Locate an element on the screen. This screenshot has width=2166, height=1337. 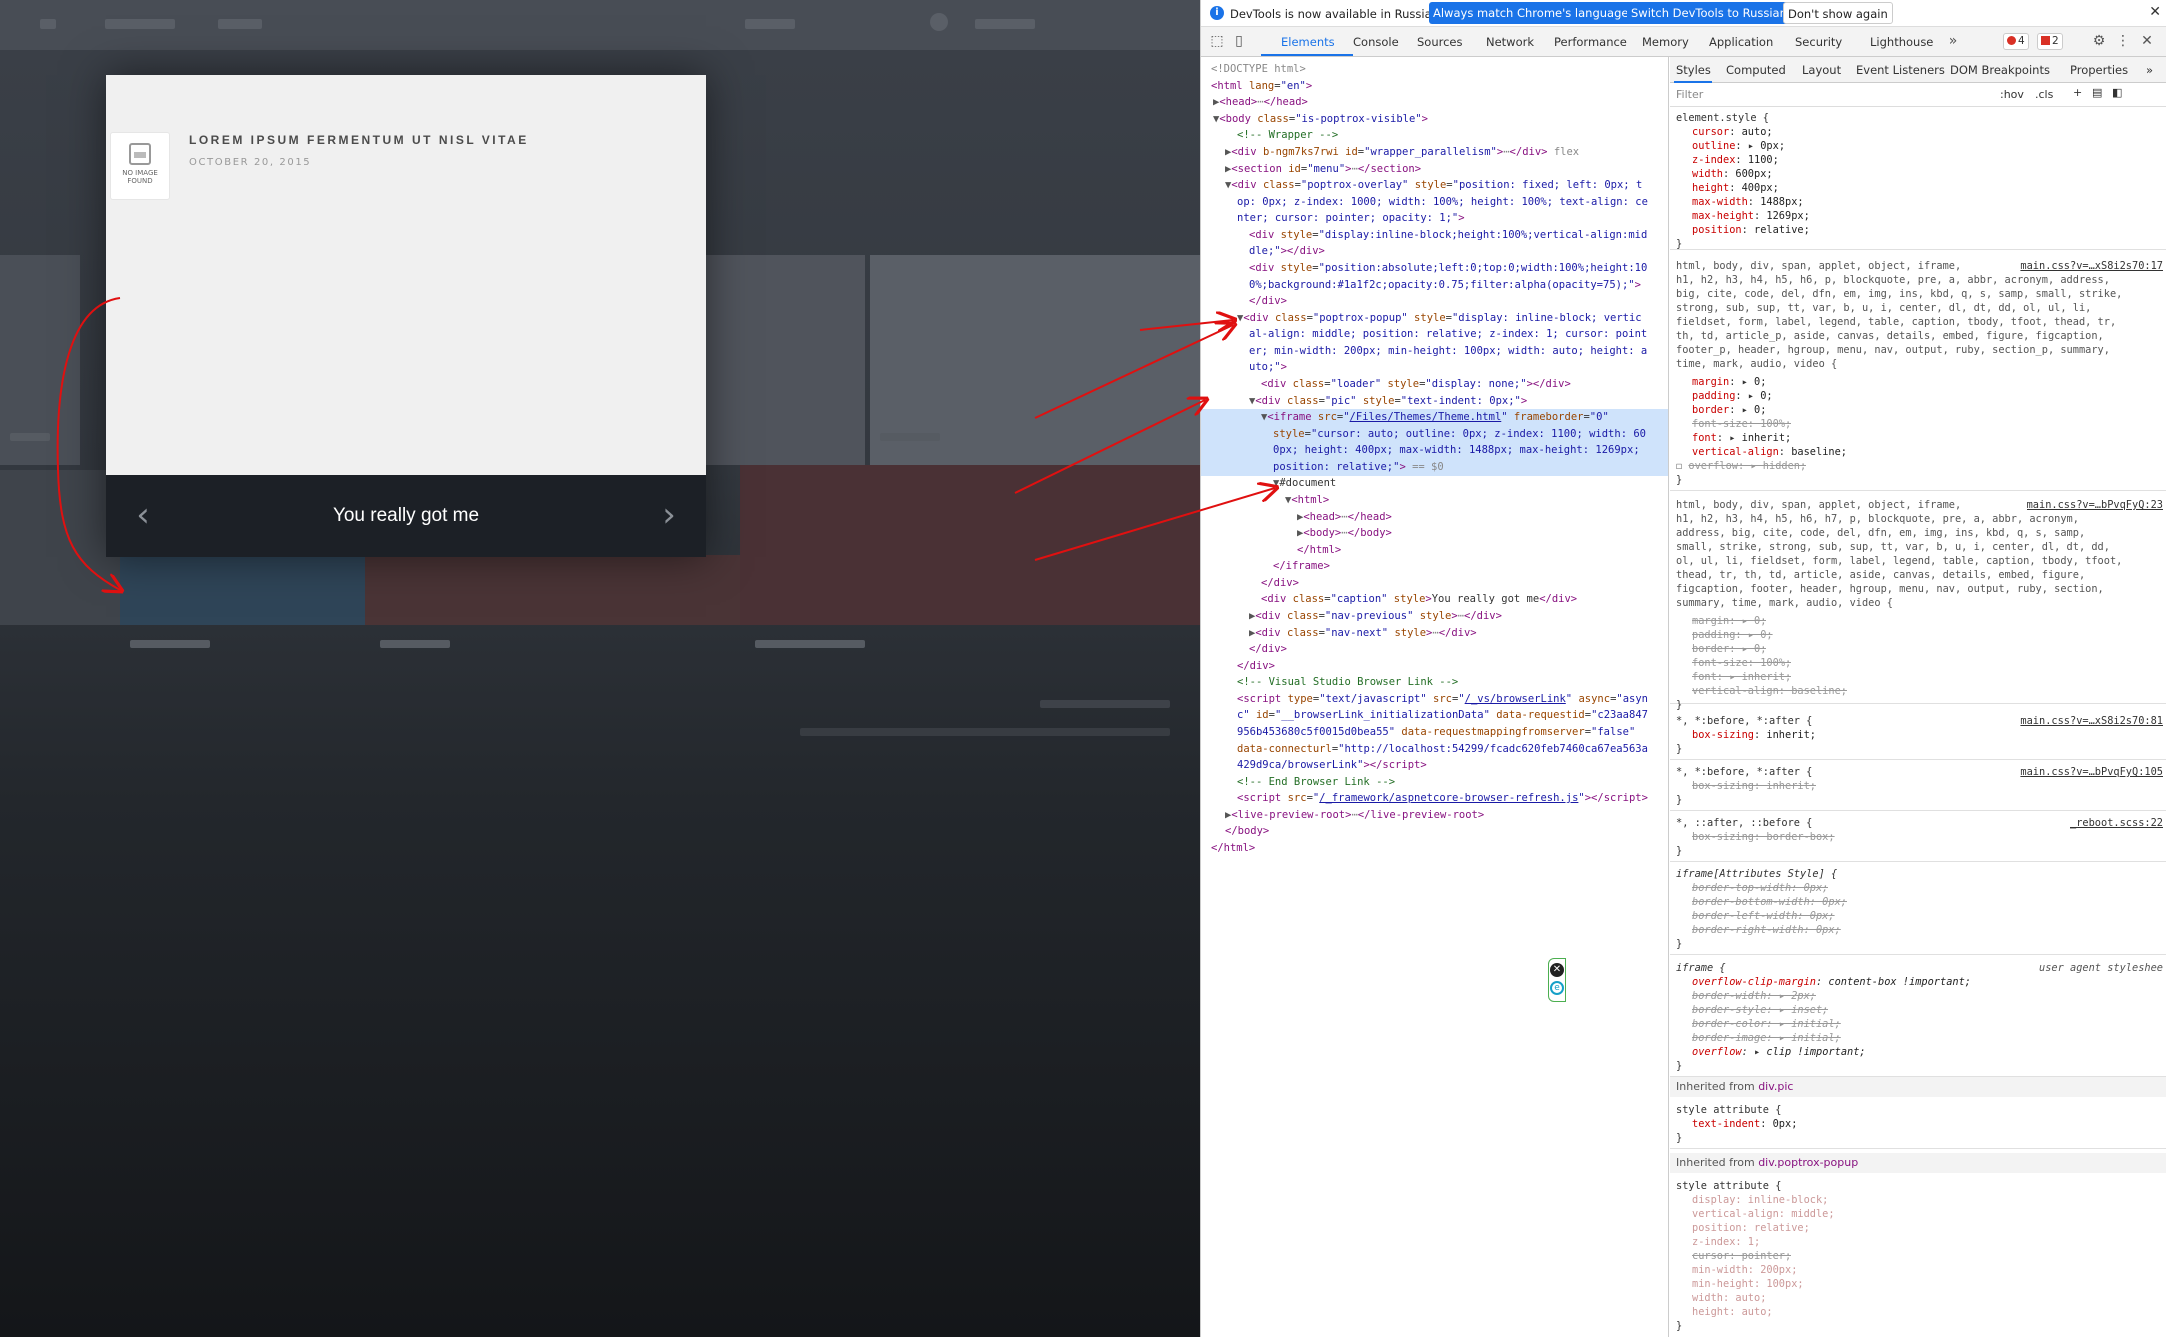
declaration: border-image: ▸ initial; is located at coordinates (1766, 1038).